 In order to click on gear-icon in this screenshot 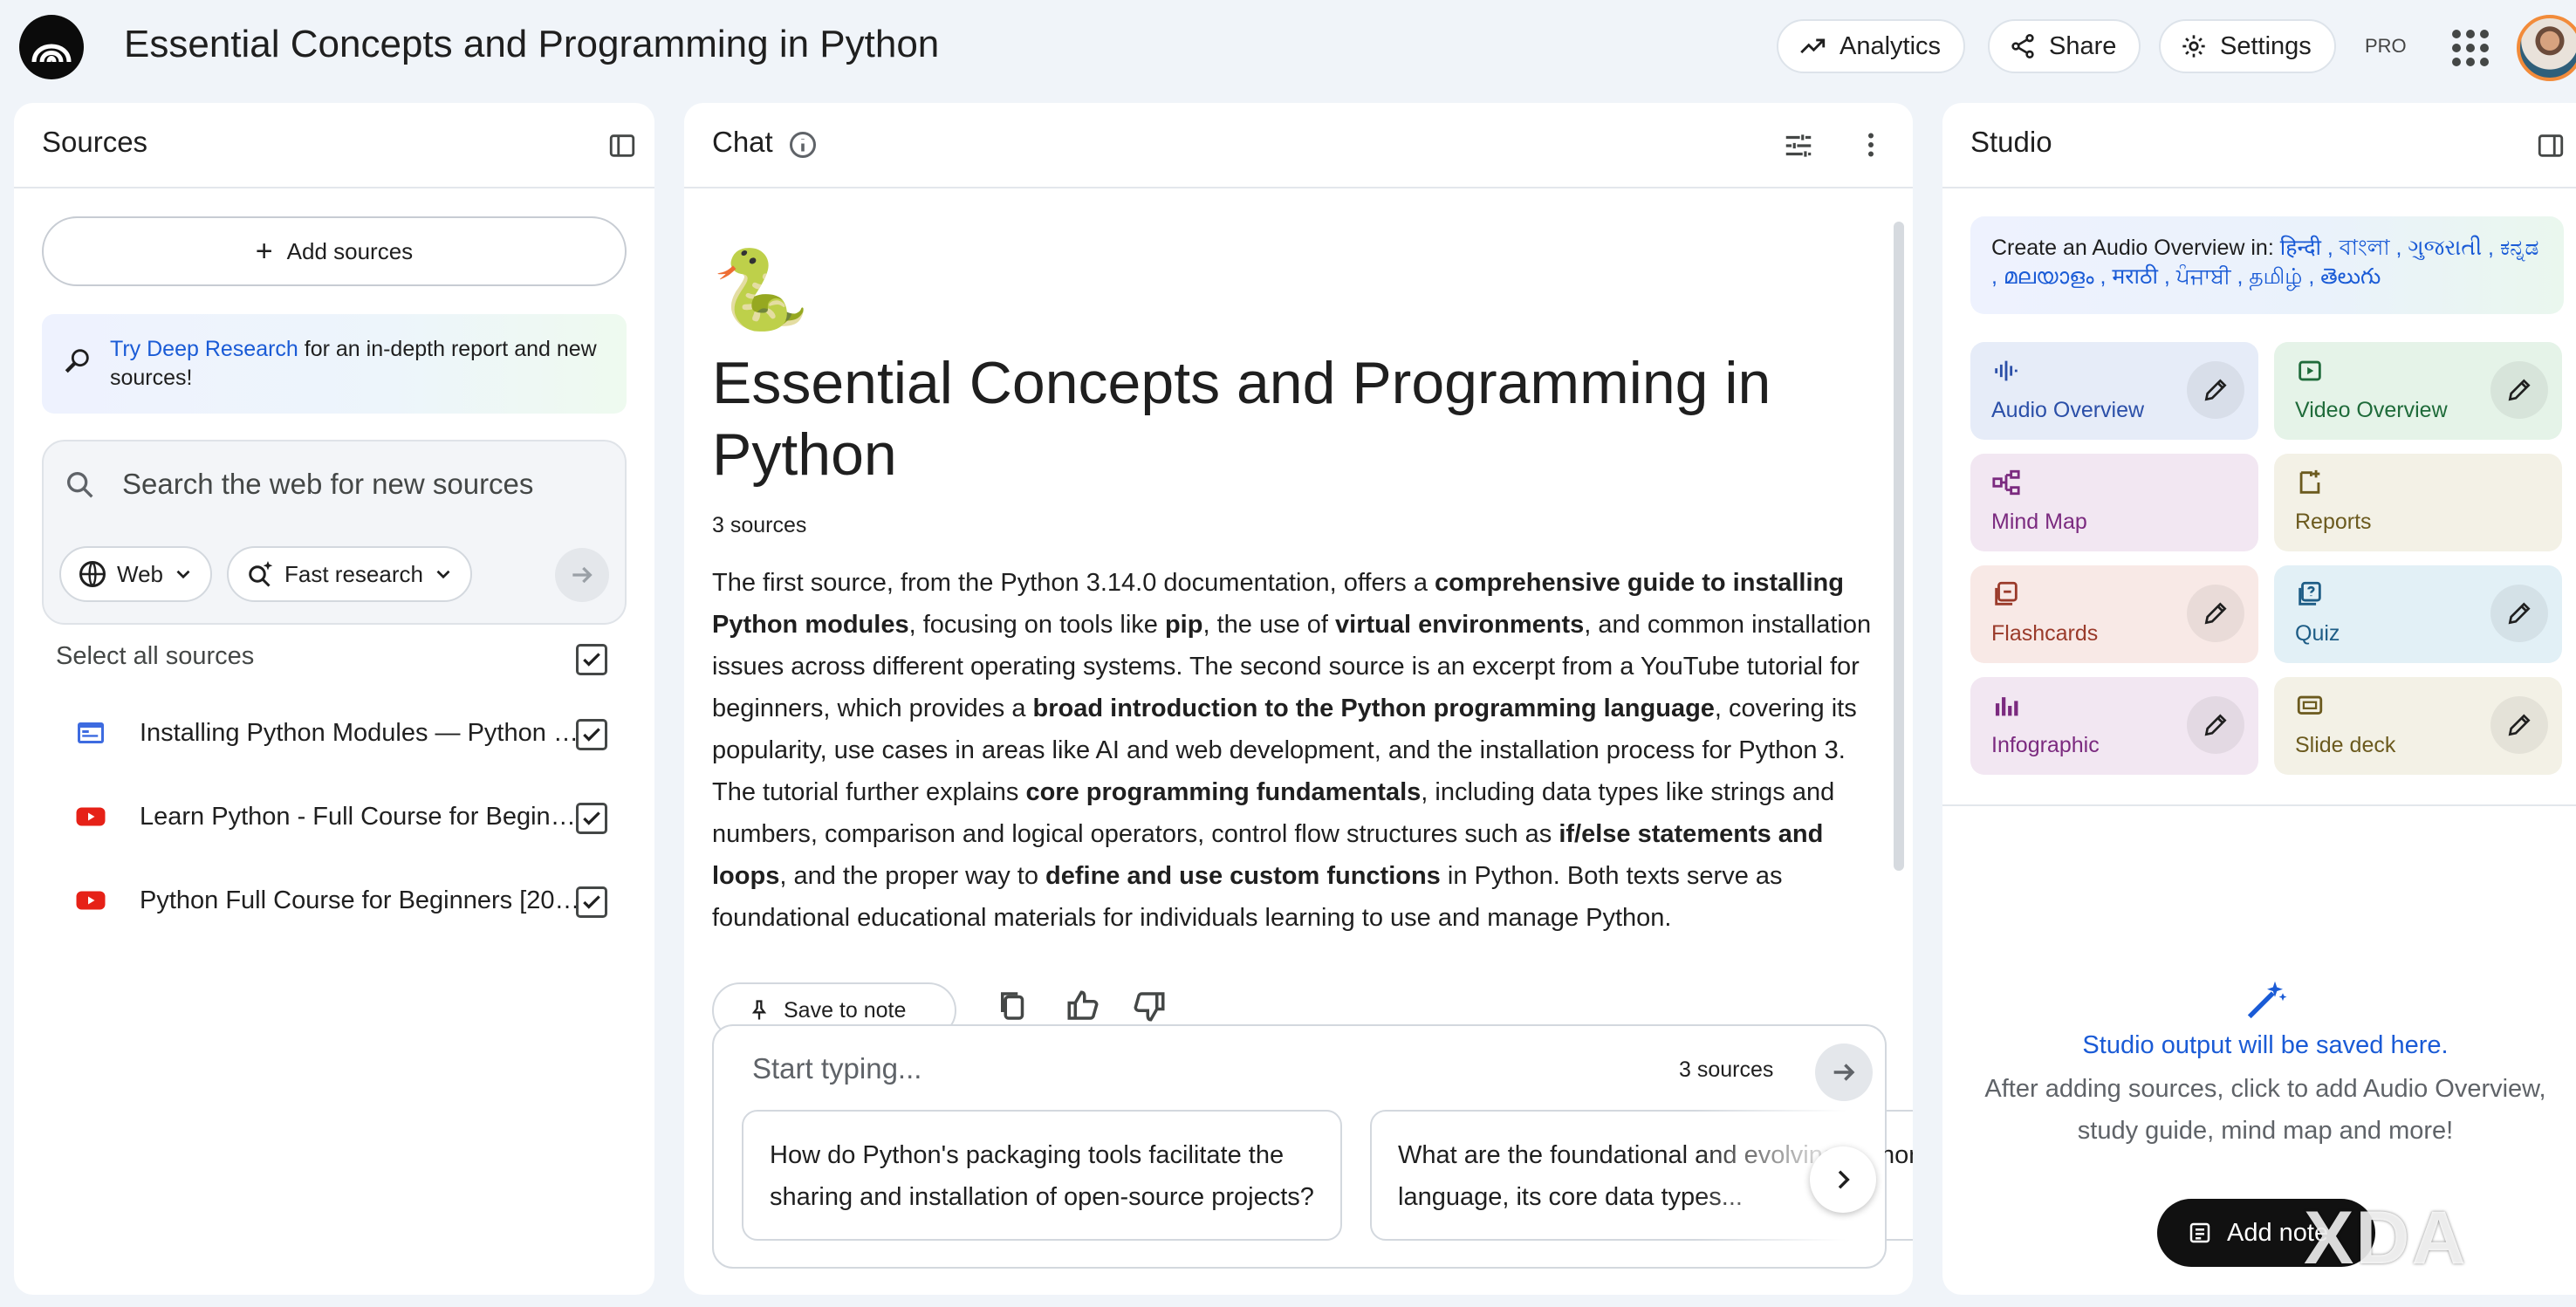, I will do `click(2193, 46)`.